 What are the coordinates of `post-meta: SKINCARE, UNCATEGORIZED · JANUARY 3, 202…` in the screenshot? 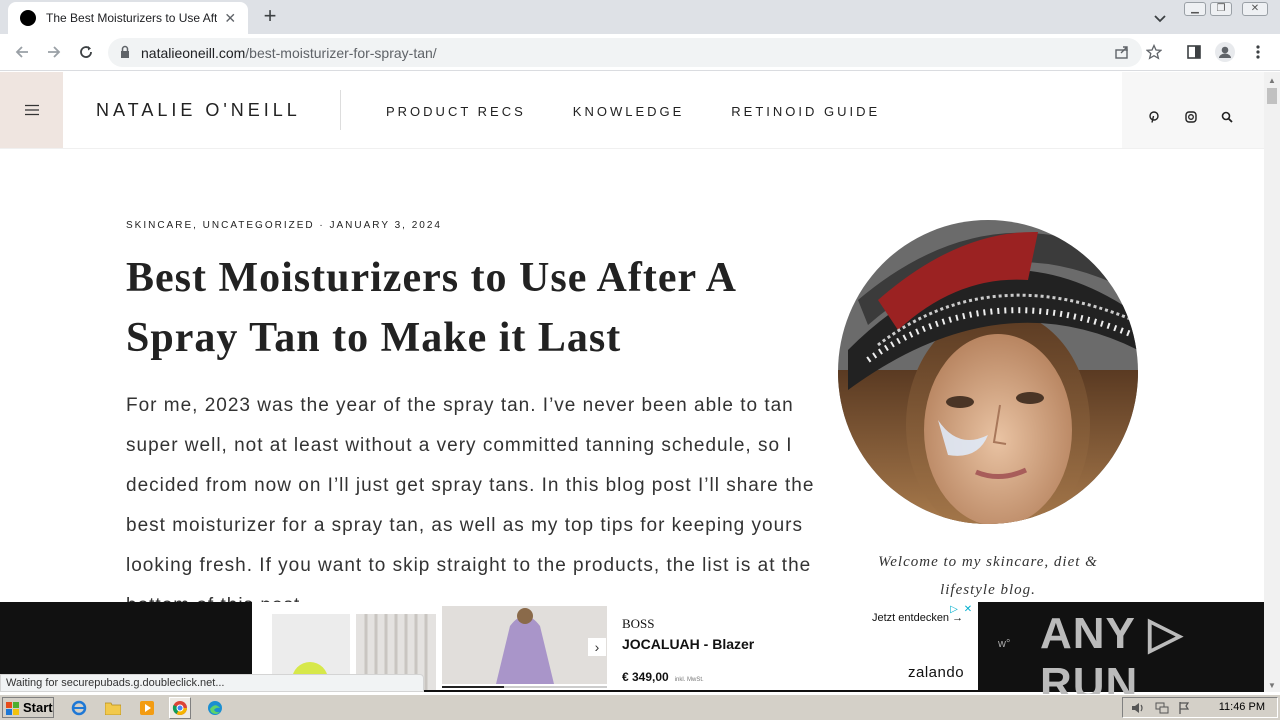 It's located at (284, 225).